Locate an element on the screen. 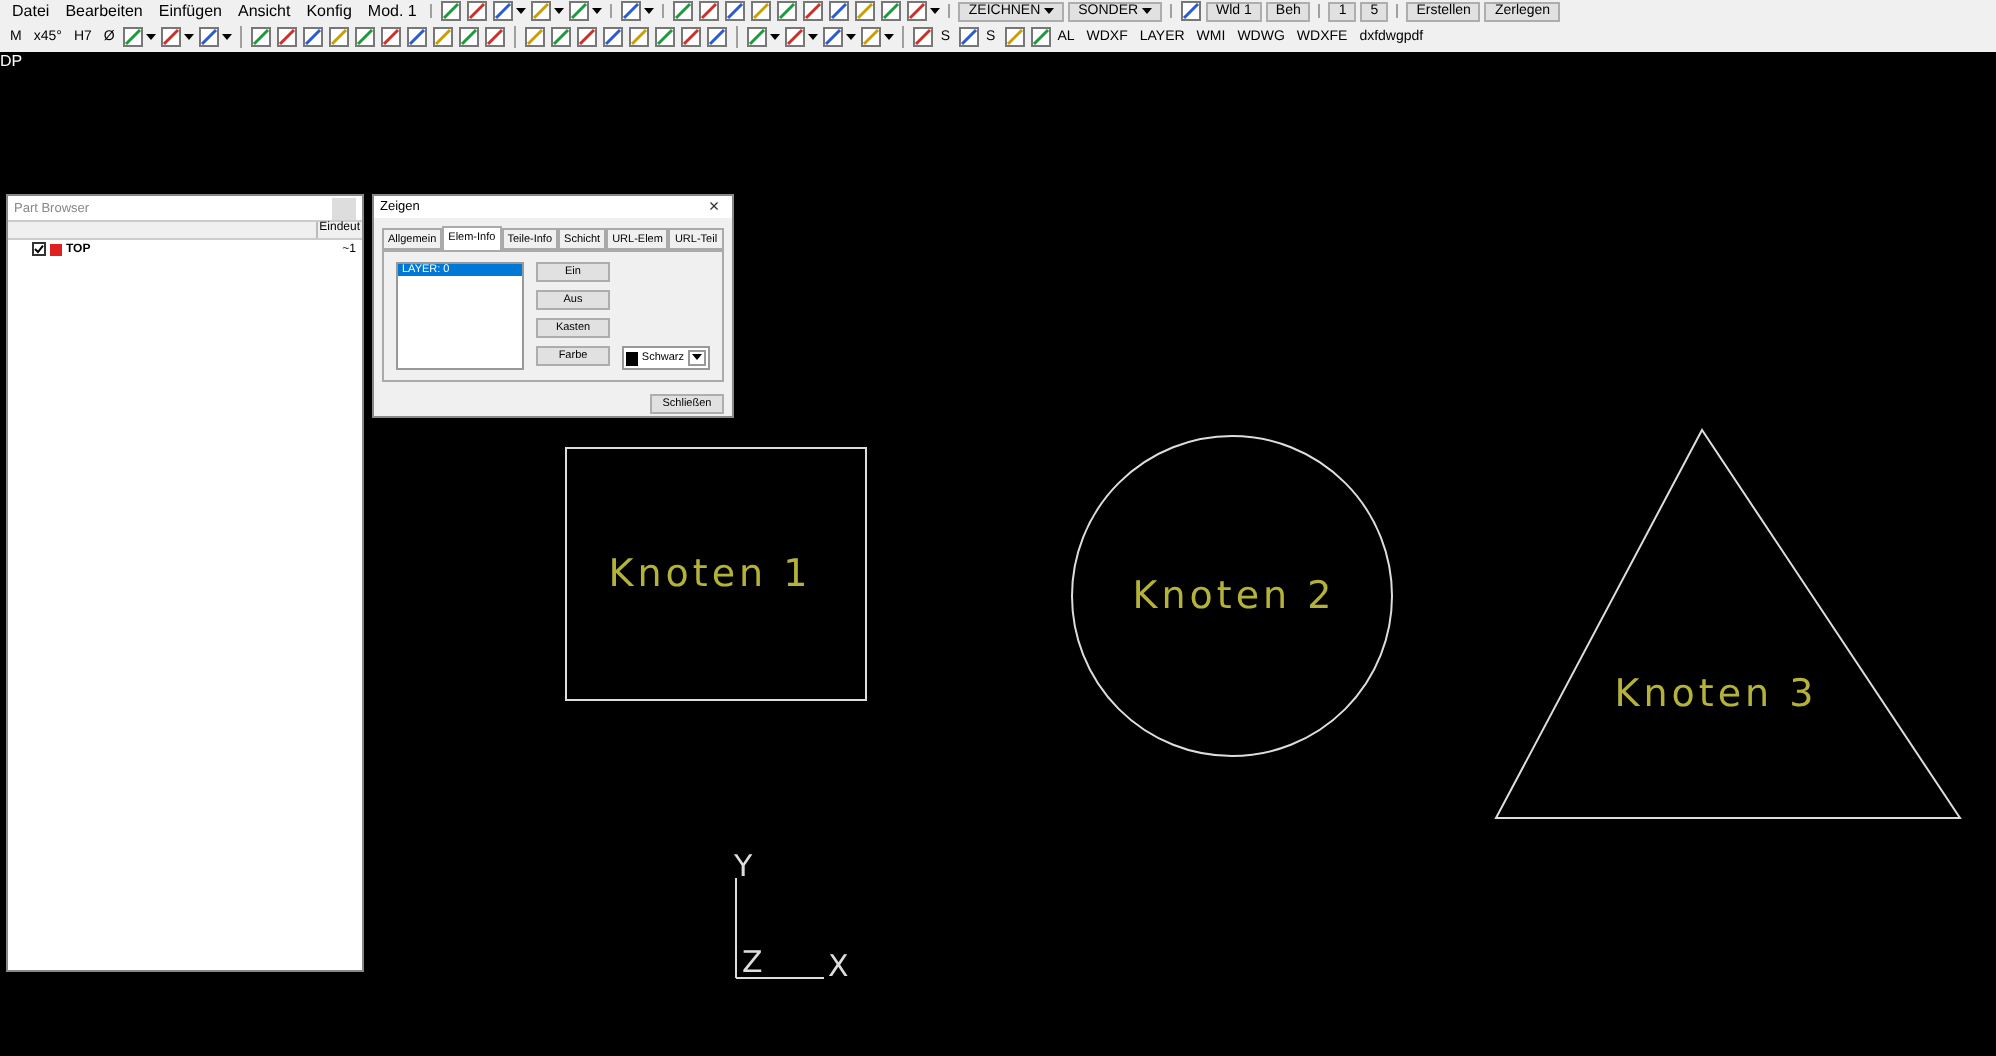 Image resolution: width=1996 pixels, height=1056 pixels. node-label: Knoten 2 is located at coordinates (1234, 596).